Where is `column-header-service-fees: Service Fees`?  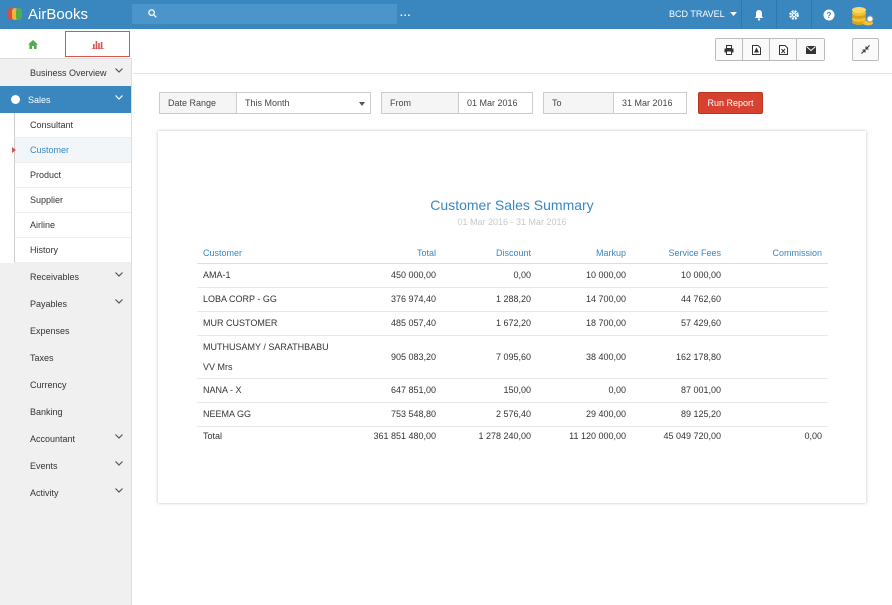
column-header-service-fees: Service Fees is located at coordinates (679, 254).